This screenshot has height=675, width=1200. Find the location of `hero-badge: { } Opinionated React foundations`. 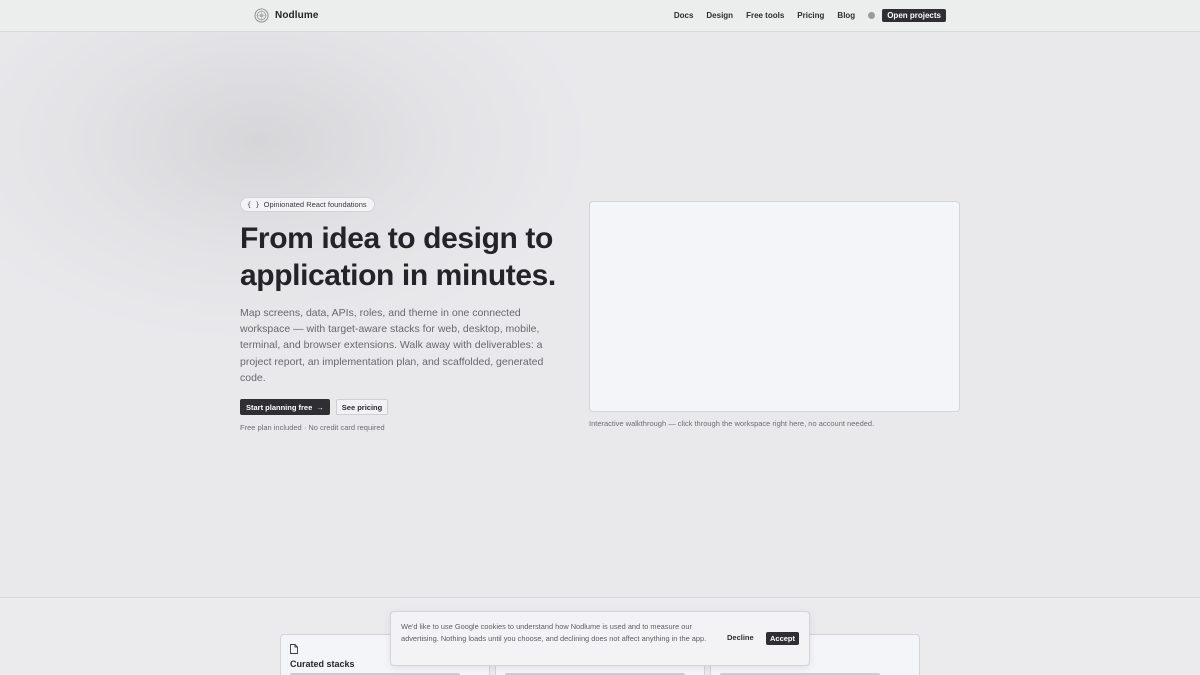

hero-badge: { } Opinionated React foundations is located at coordinates (307, 204).